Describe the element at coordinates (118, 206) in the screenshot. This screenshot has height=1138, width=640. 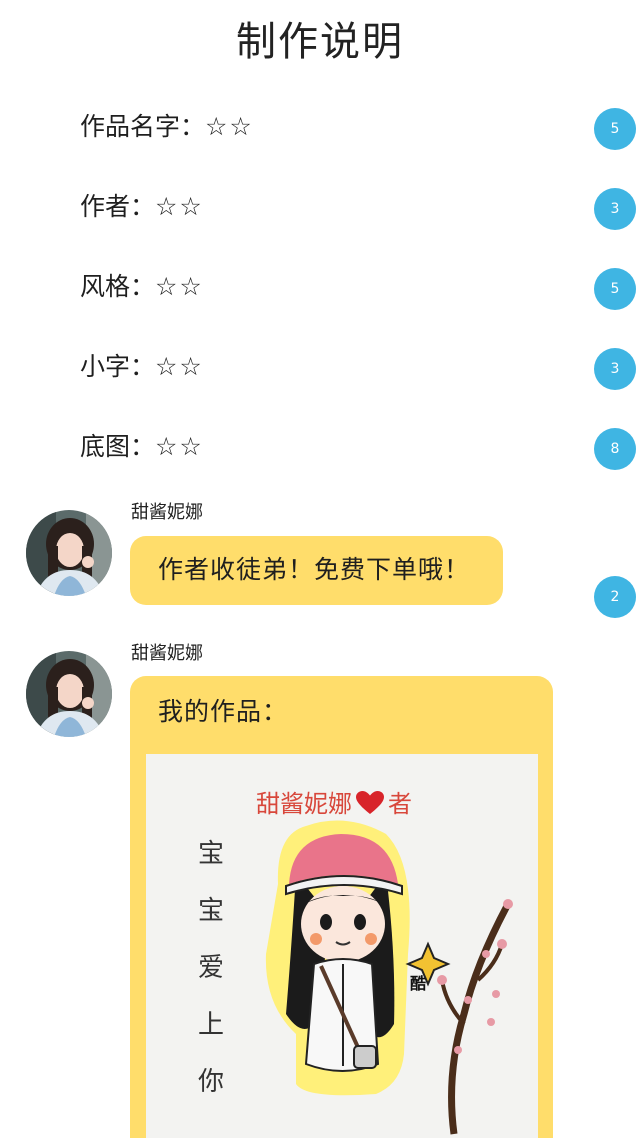
I see `info-label: 作者：` at that location.